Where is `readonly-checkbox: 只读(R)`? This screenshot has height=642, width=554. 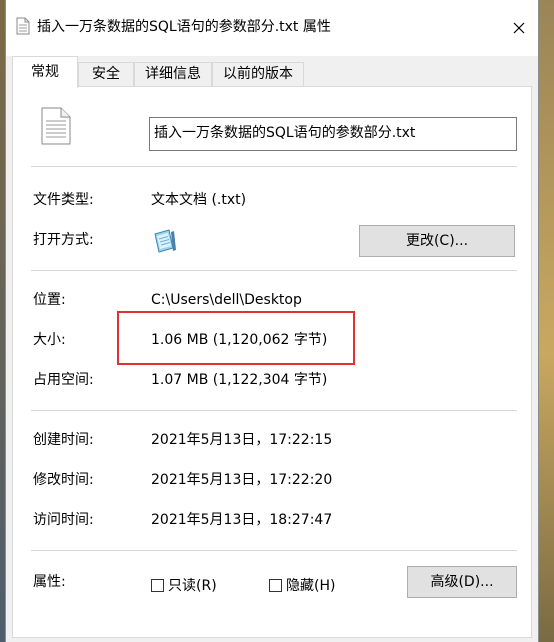
readonly-checkbox: 只读(R) is located at coordinates (184, 585).